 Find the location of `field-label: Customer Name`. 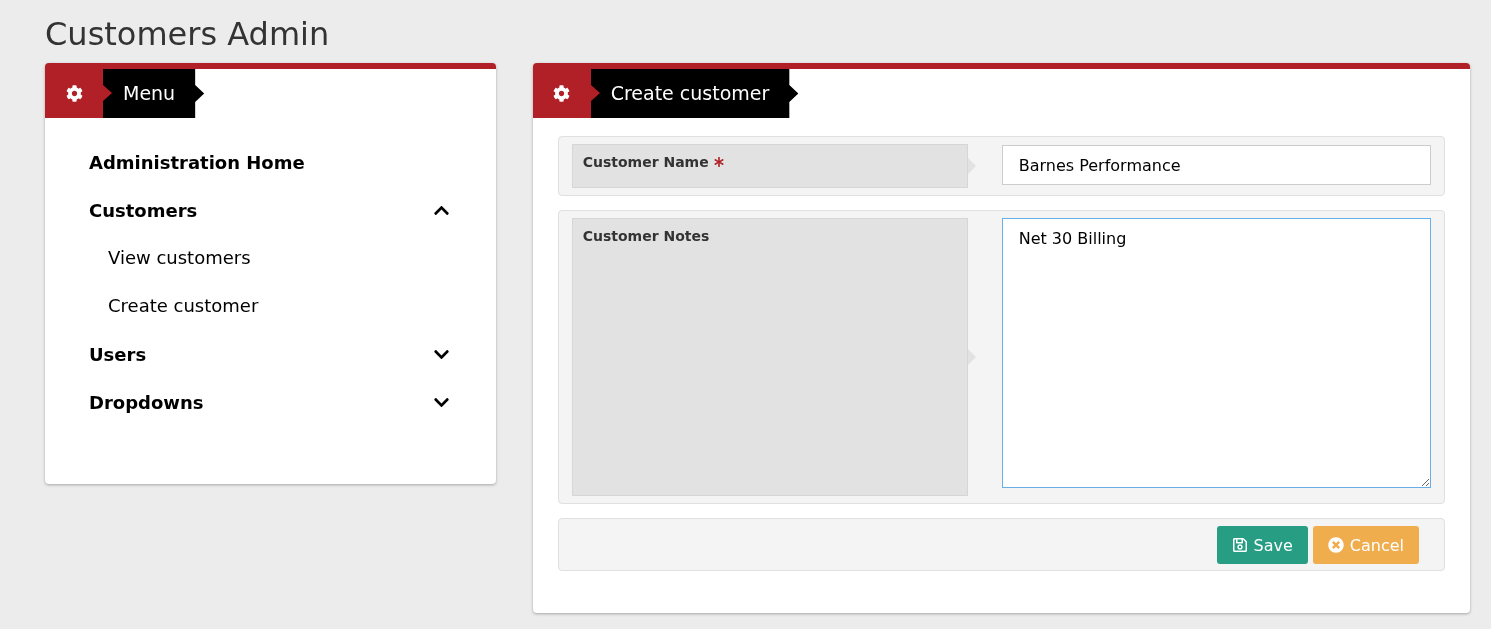

field-label: Customer Name is located at coordinates (645, 162).